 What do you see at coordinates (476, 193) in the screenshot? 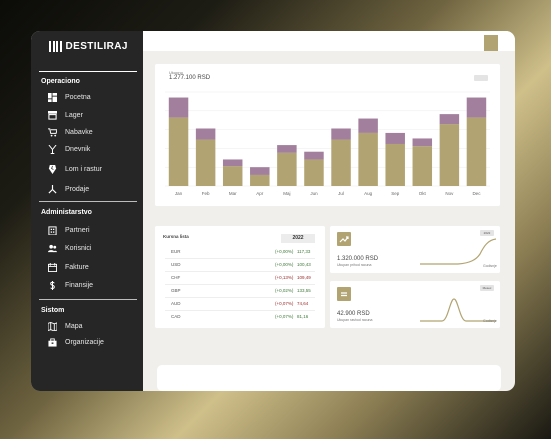
I see `x-tick-label: Dec` at bounding box center [476, 193].